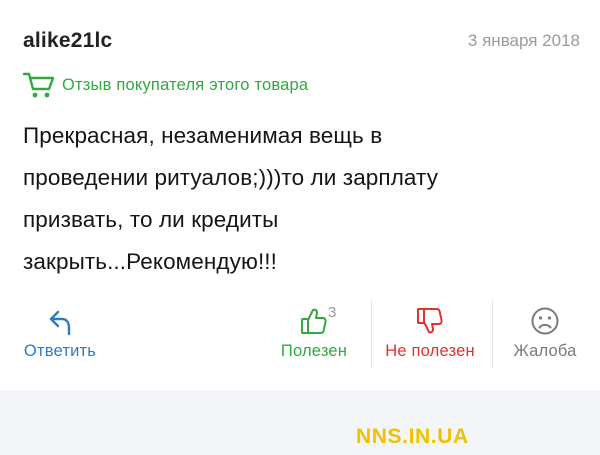  Describe the element at coordinates (314, 351) in the screenshot. I see `useful-label: Полезен` at that location.